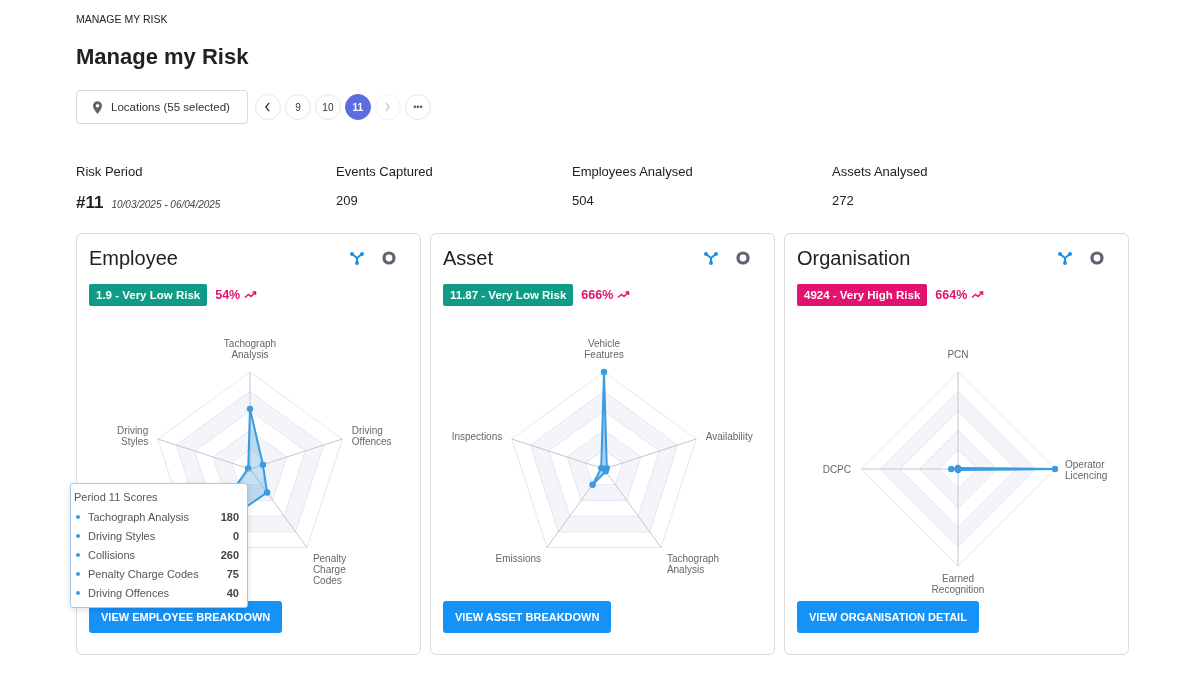 This screenshot has height=700, width=1185. What do you see at coordinates (129, 592) in the screenshot?
I see `score-label: Driving Offences` at bounding box center [129, 592].